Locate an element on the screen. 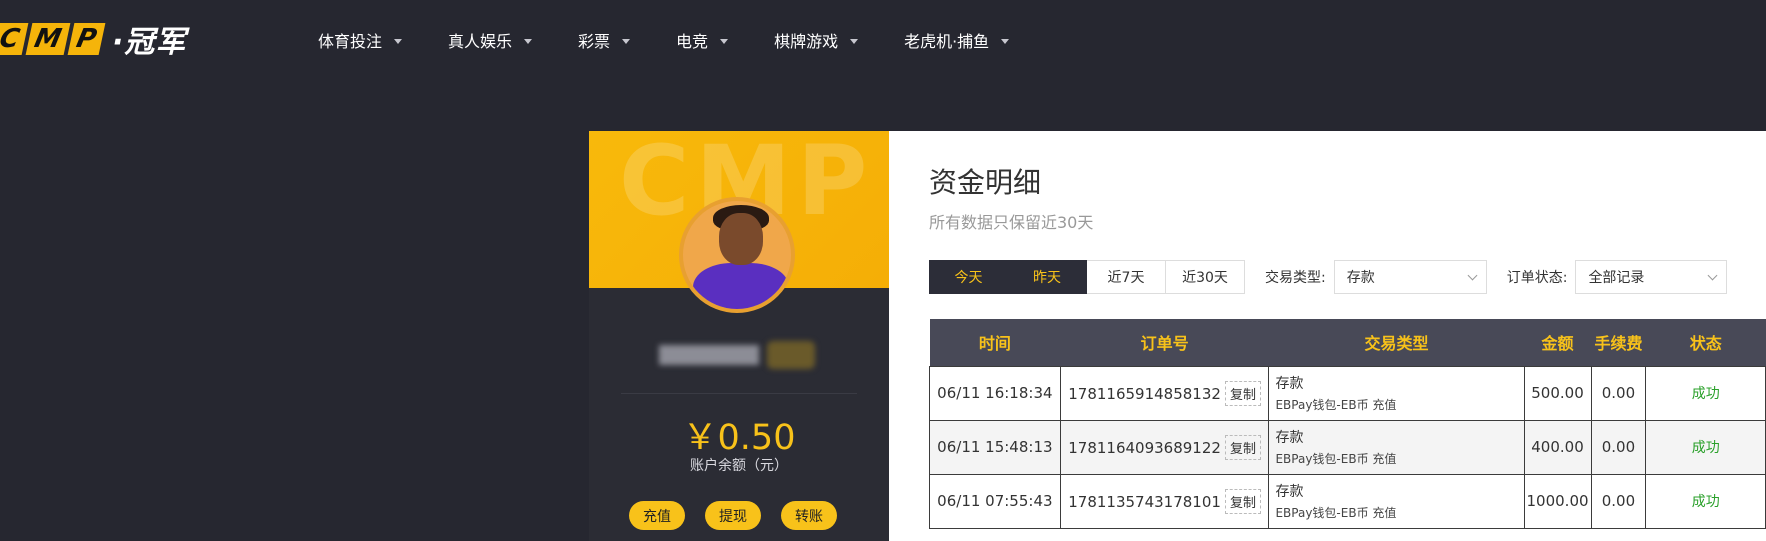 The image size is (1766, 541). order-number: 1781164093689122 is located at coordinates (1144, 447).